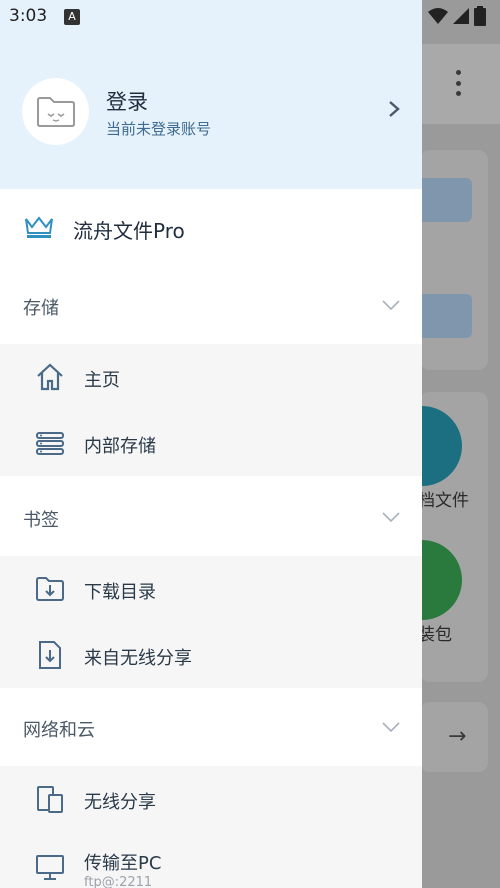 The image size is (500, 888). I want to click on battery-icon, so click(480, 16).